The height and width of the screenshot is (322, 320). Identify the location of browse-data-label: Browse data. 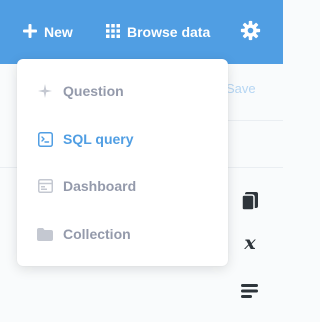
(169, 32).